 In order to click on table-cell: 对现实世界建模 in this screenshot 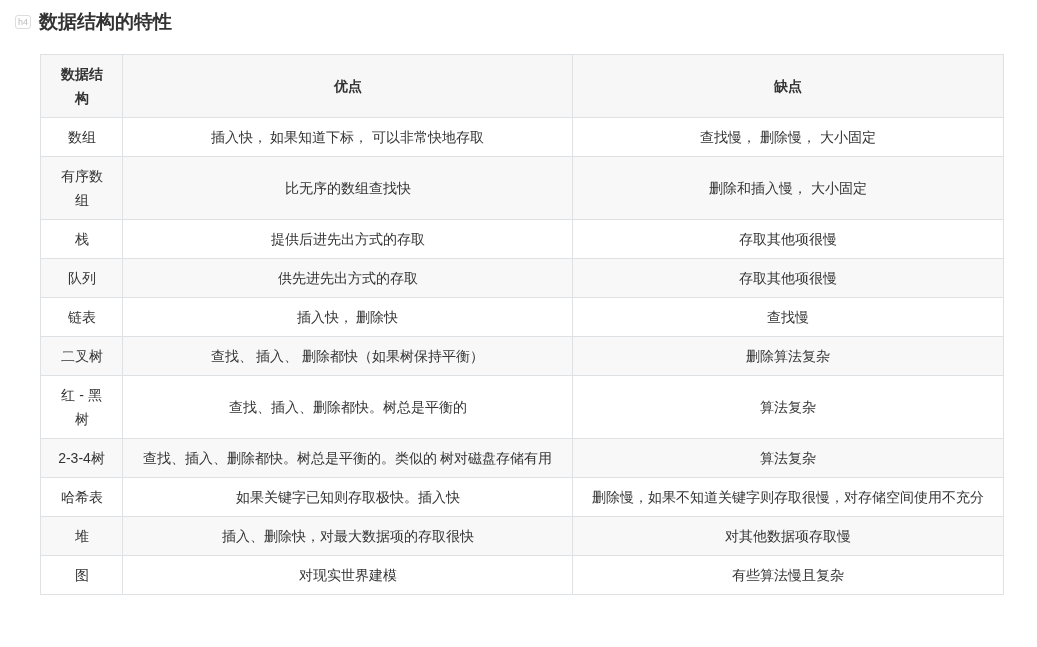, I will do `click(347, 575)`.